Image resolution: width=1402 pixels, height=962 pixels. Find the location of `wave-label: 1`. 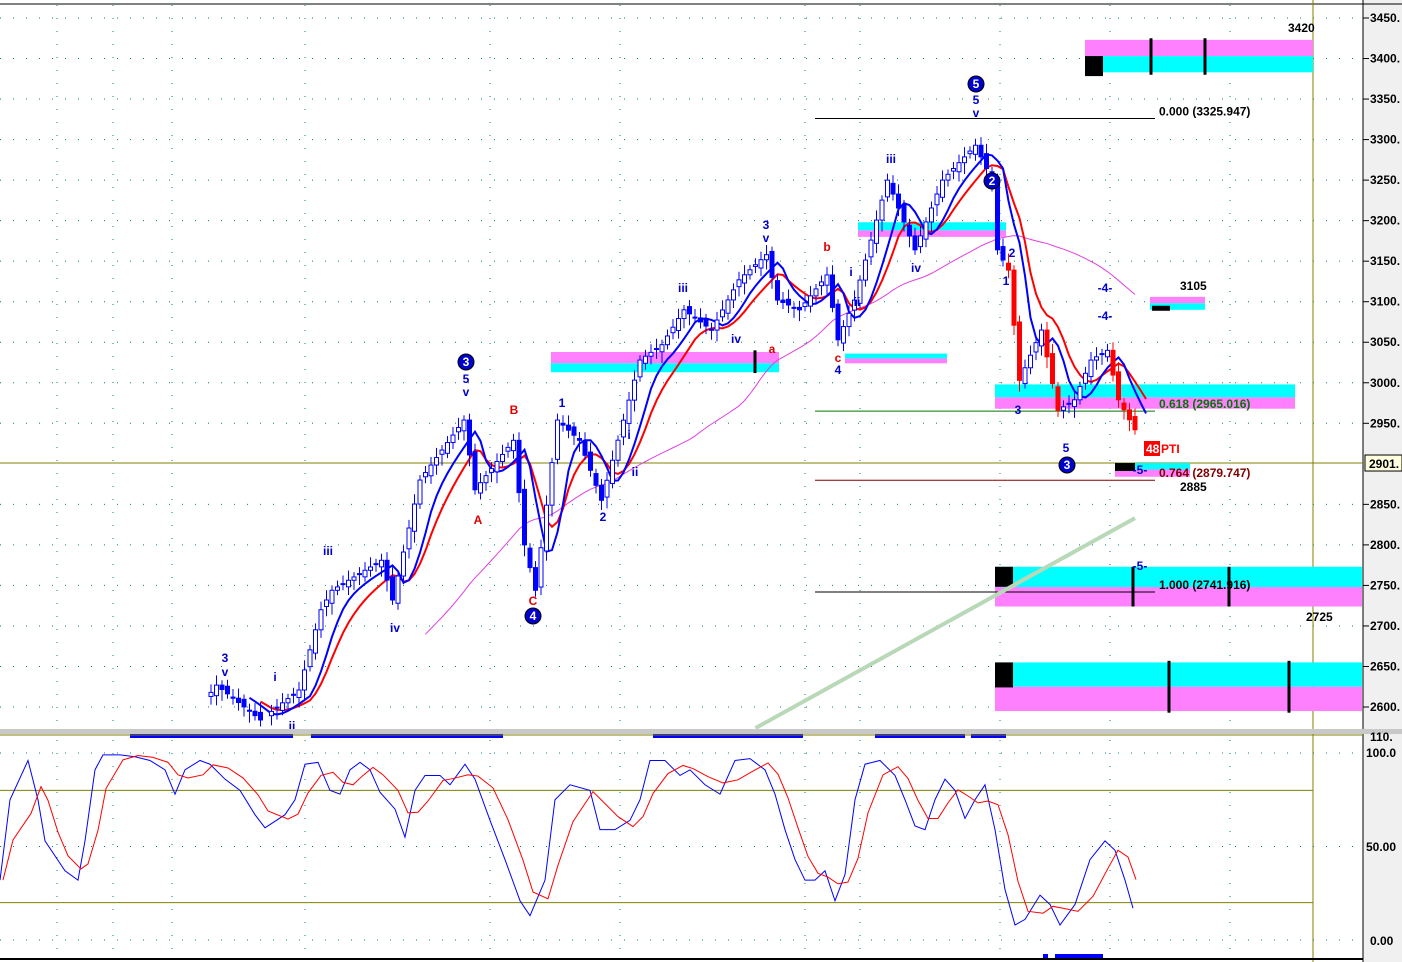

wave-label: 1 is located at coordinates (1006, 281).